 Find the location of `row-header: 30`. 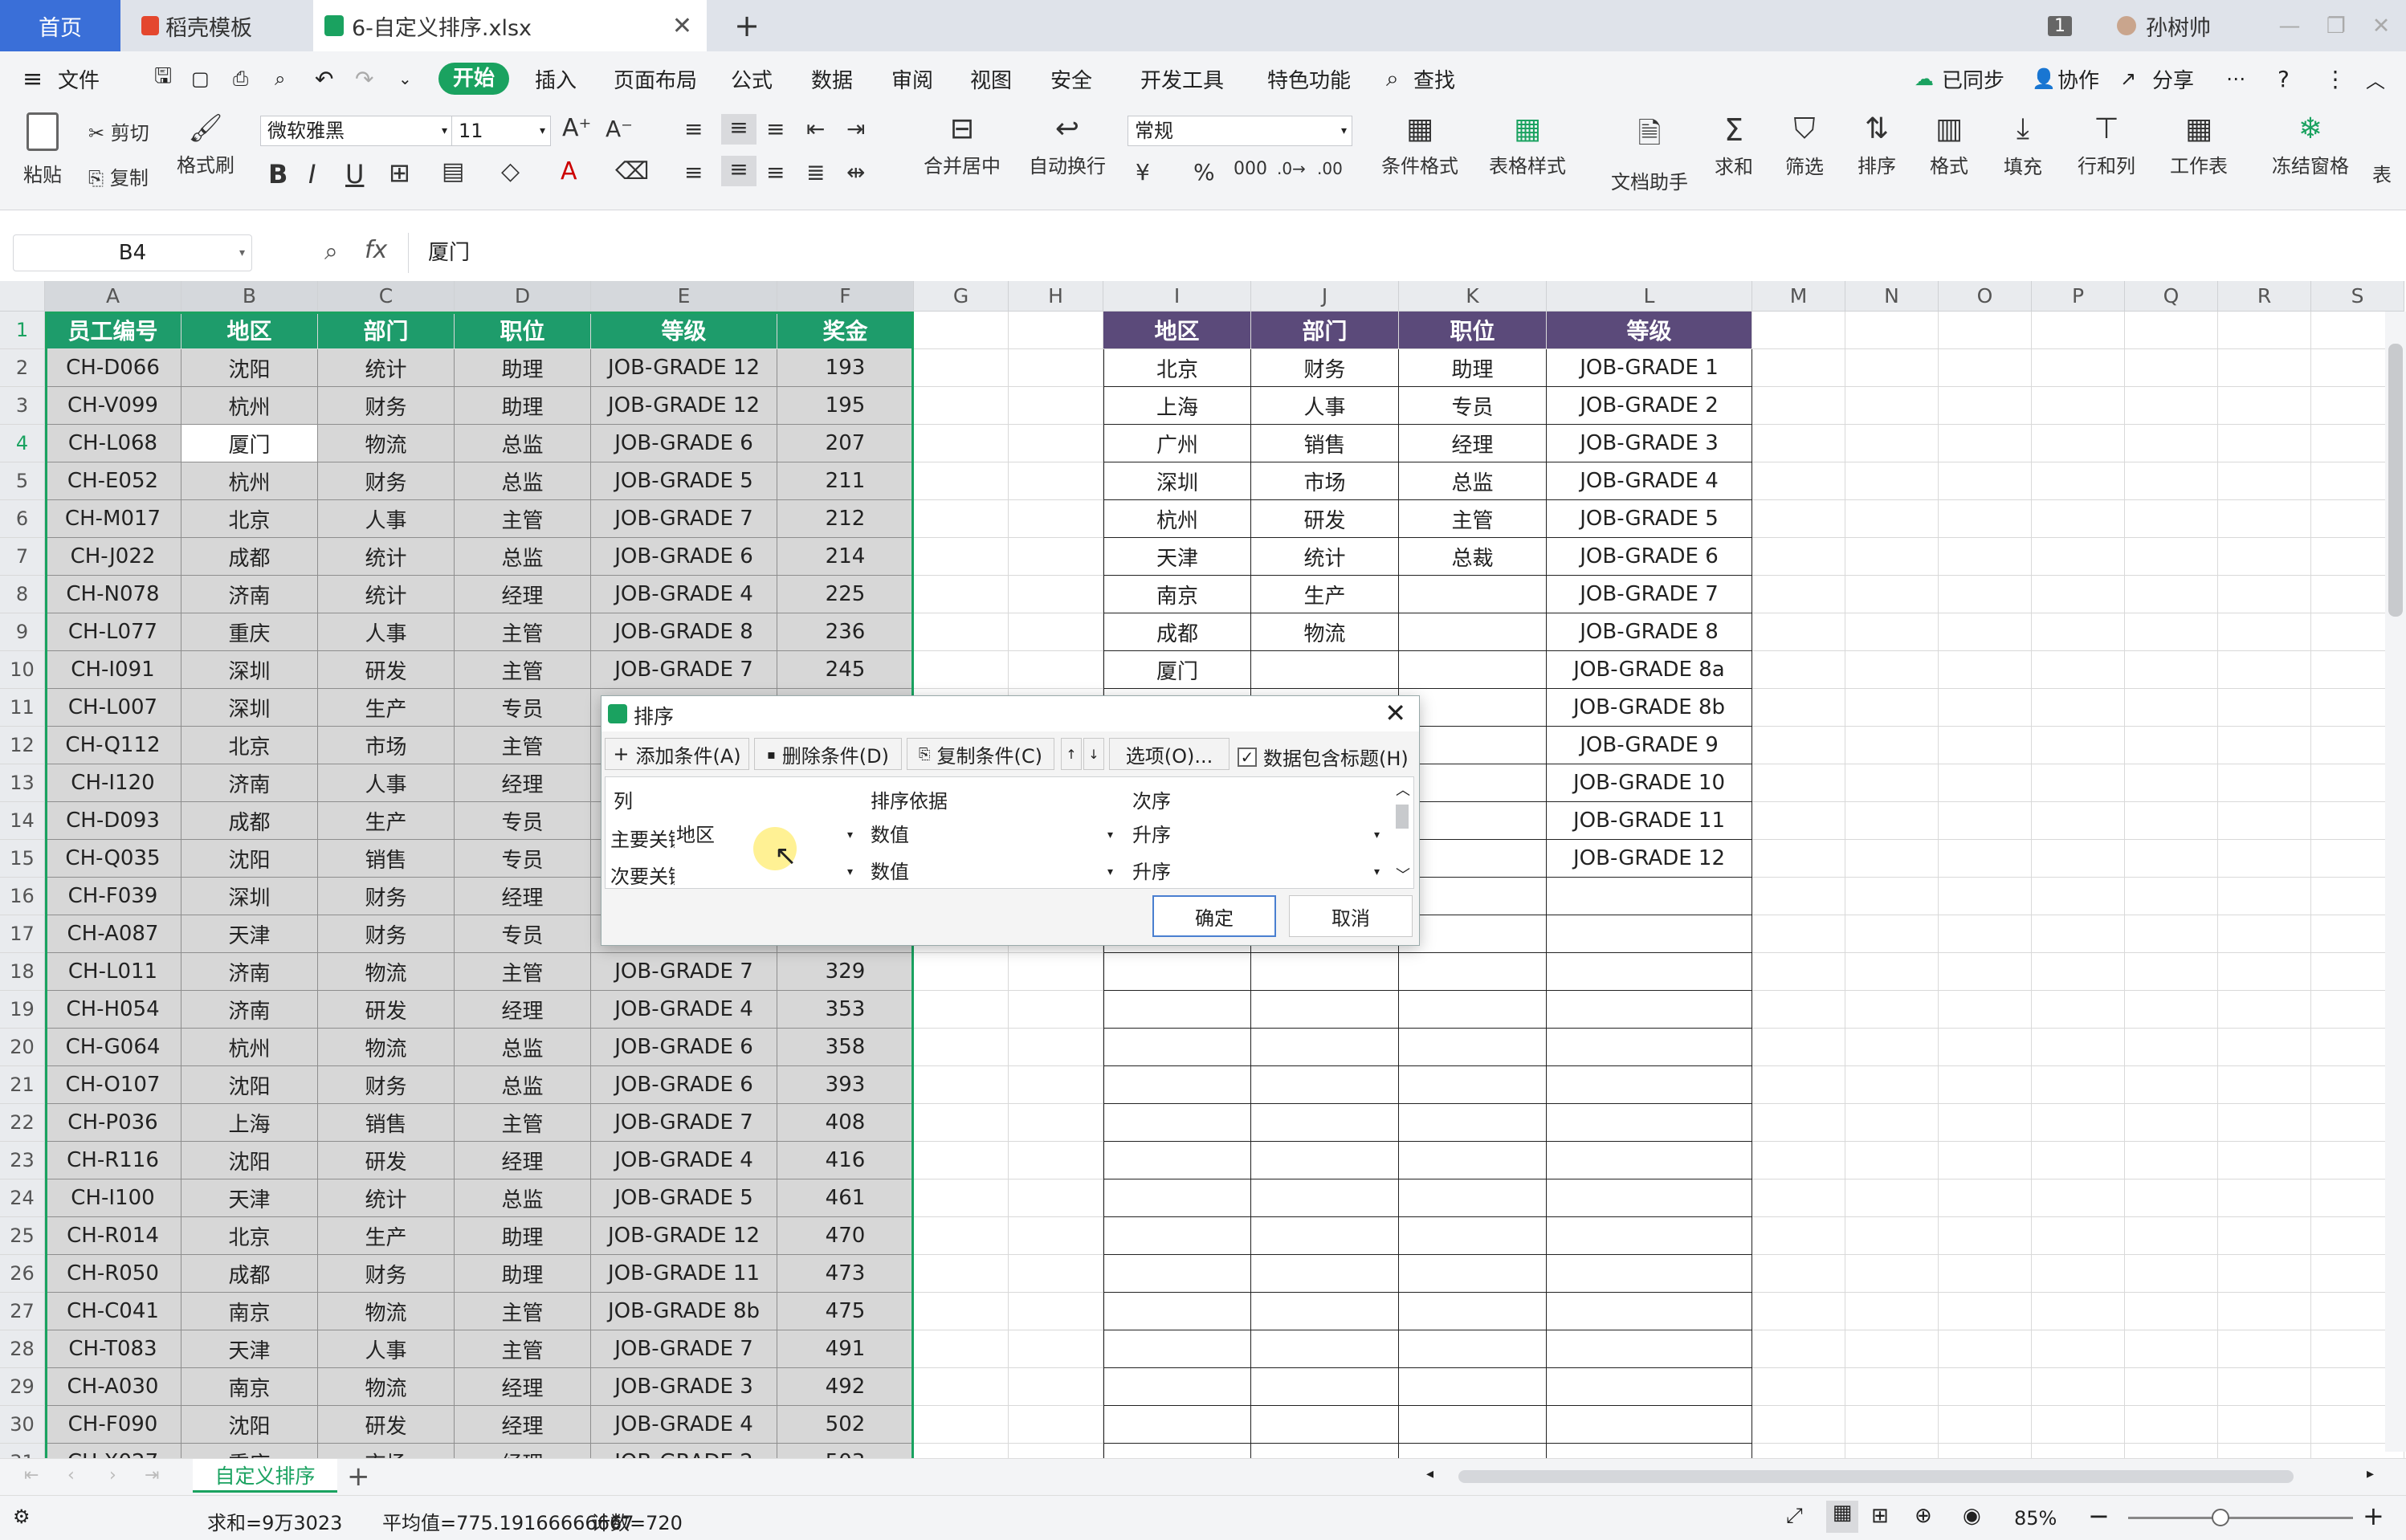

row-header: 30 is located at coordinates (22, 1425).